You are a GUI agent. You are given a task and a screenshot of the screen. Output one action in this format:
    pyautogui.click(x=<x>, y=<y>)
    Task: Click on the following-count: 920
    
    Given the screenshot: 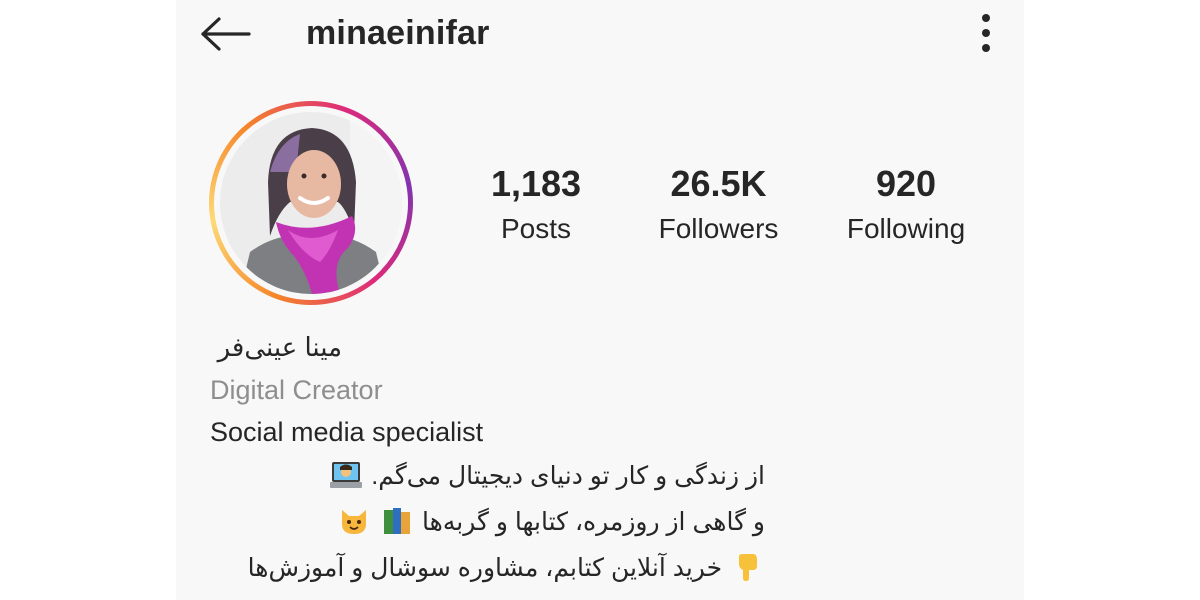 What is the action you would take?
    pyautogui.click(x=906, y=183)
    